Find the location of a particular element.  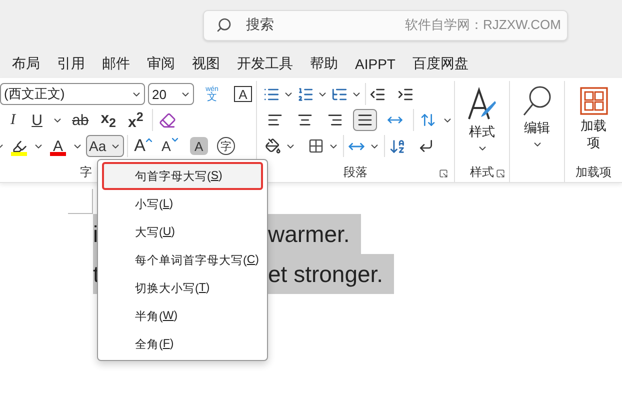

menu-item: 小写(L) is located at coordinates (182, 204).